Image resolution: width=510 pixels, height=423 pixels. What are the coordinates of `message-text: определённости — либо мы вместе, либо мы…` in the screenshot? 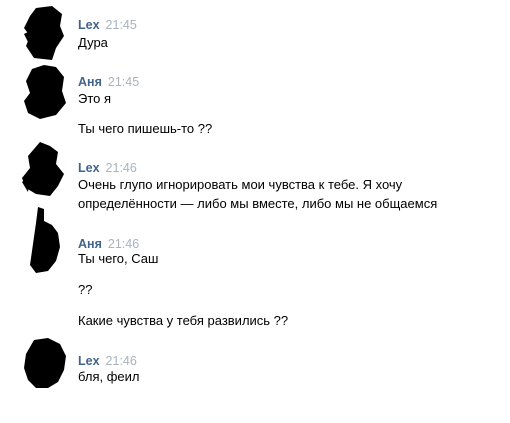 It's located at (258, 203).